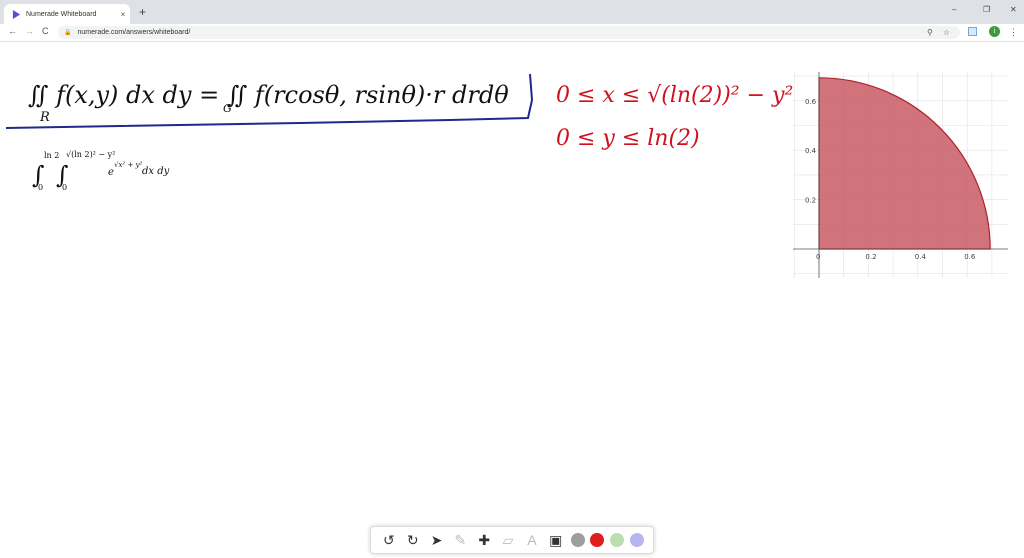  What do you see at coordinates (900, 175) in the screenshot?
I see `region-graph: 0 0.2 0.4 0.6 0.2 0.4 0.6` at bounding box center [900, 175].